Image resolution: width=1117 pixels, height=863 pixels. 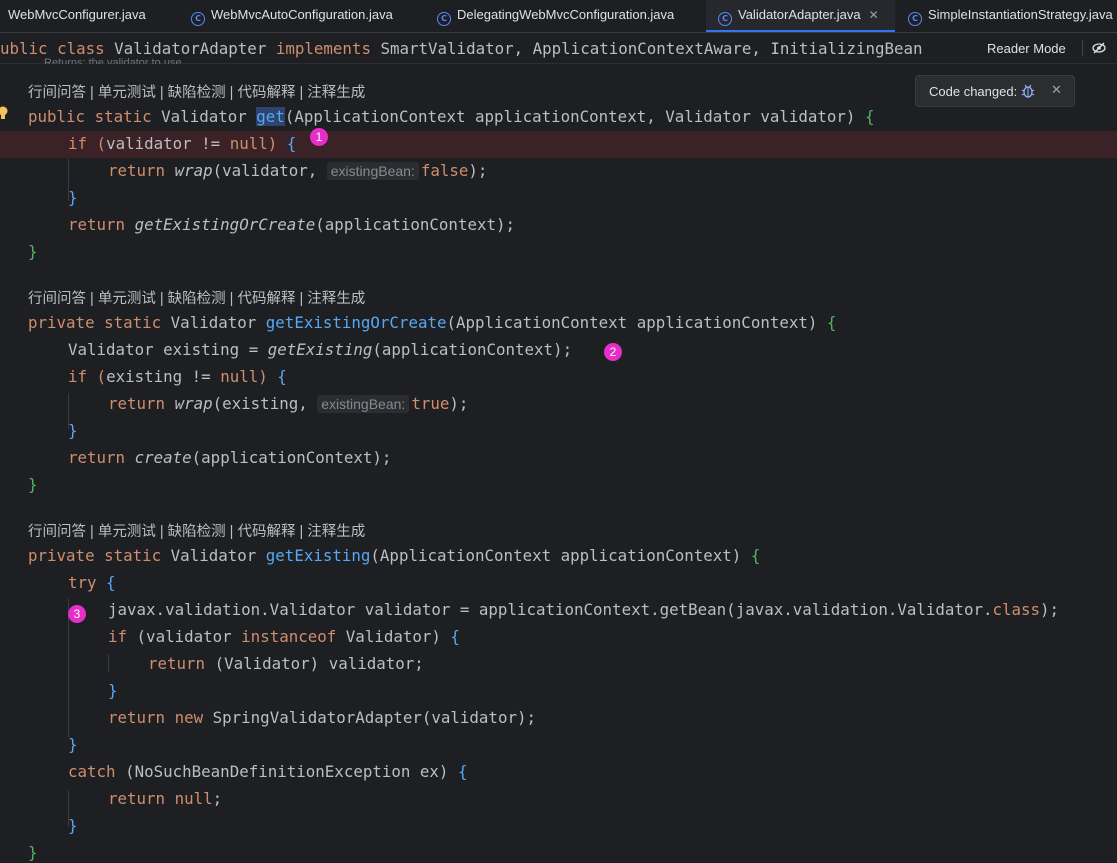 What do you see at coordinates (92, 583) in the screenshot?
I see `code-line: try {` at bounding box center [92, 583].